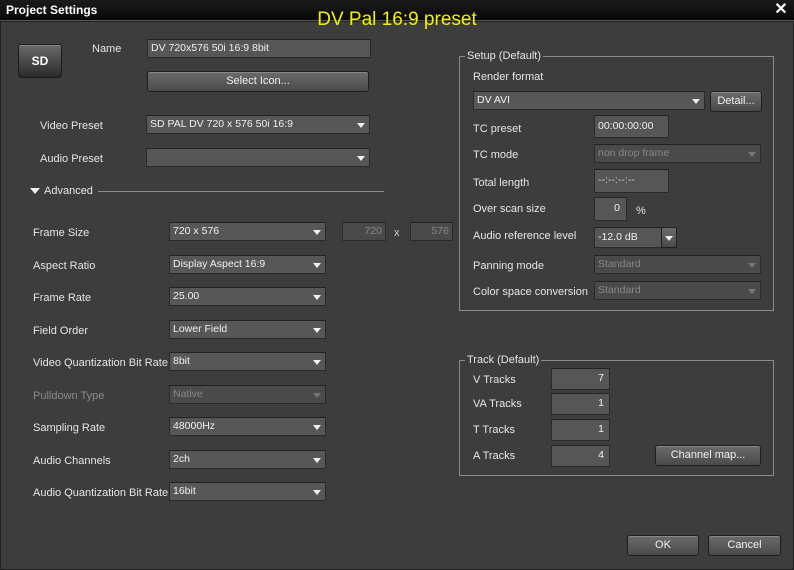 The height and width of the screenshot is (570, 794). Describe the element at coordinates (247, 394) in the screenshot. I see `pulldown-select: Native` at that location.